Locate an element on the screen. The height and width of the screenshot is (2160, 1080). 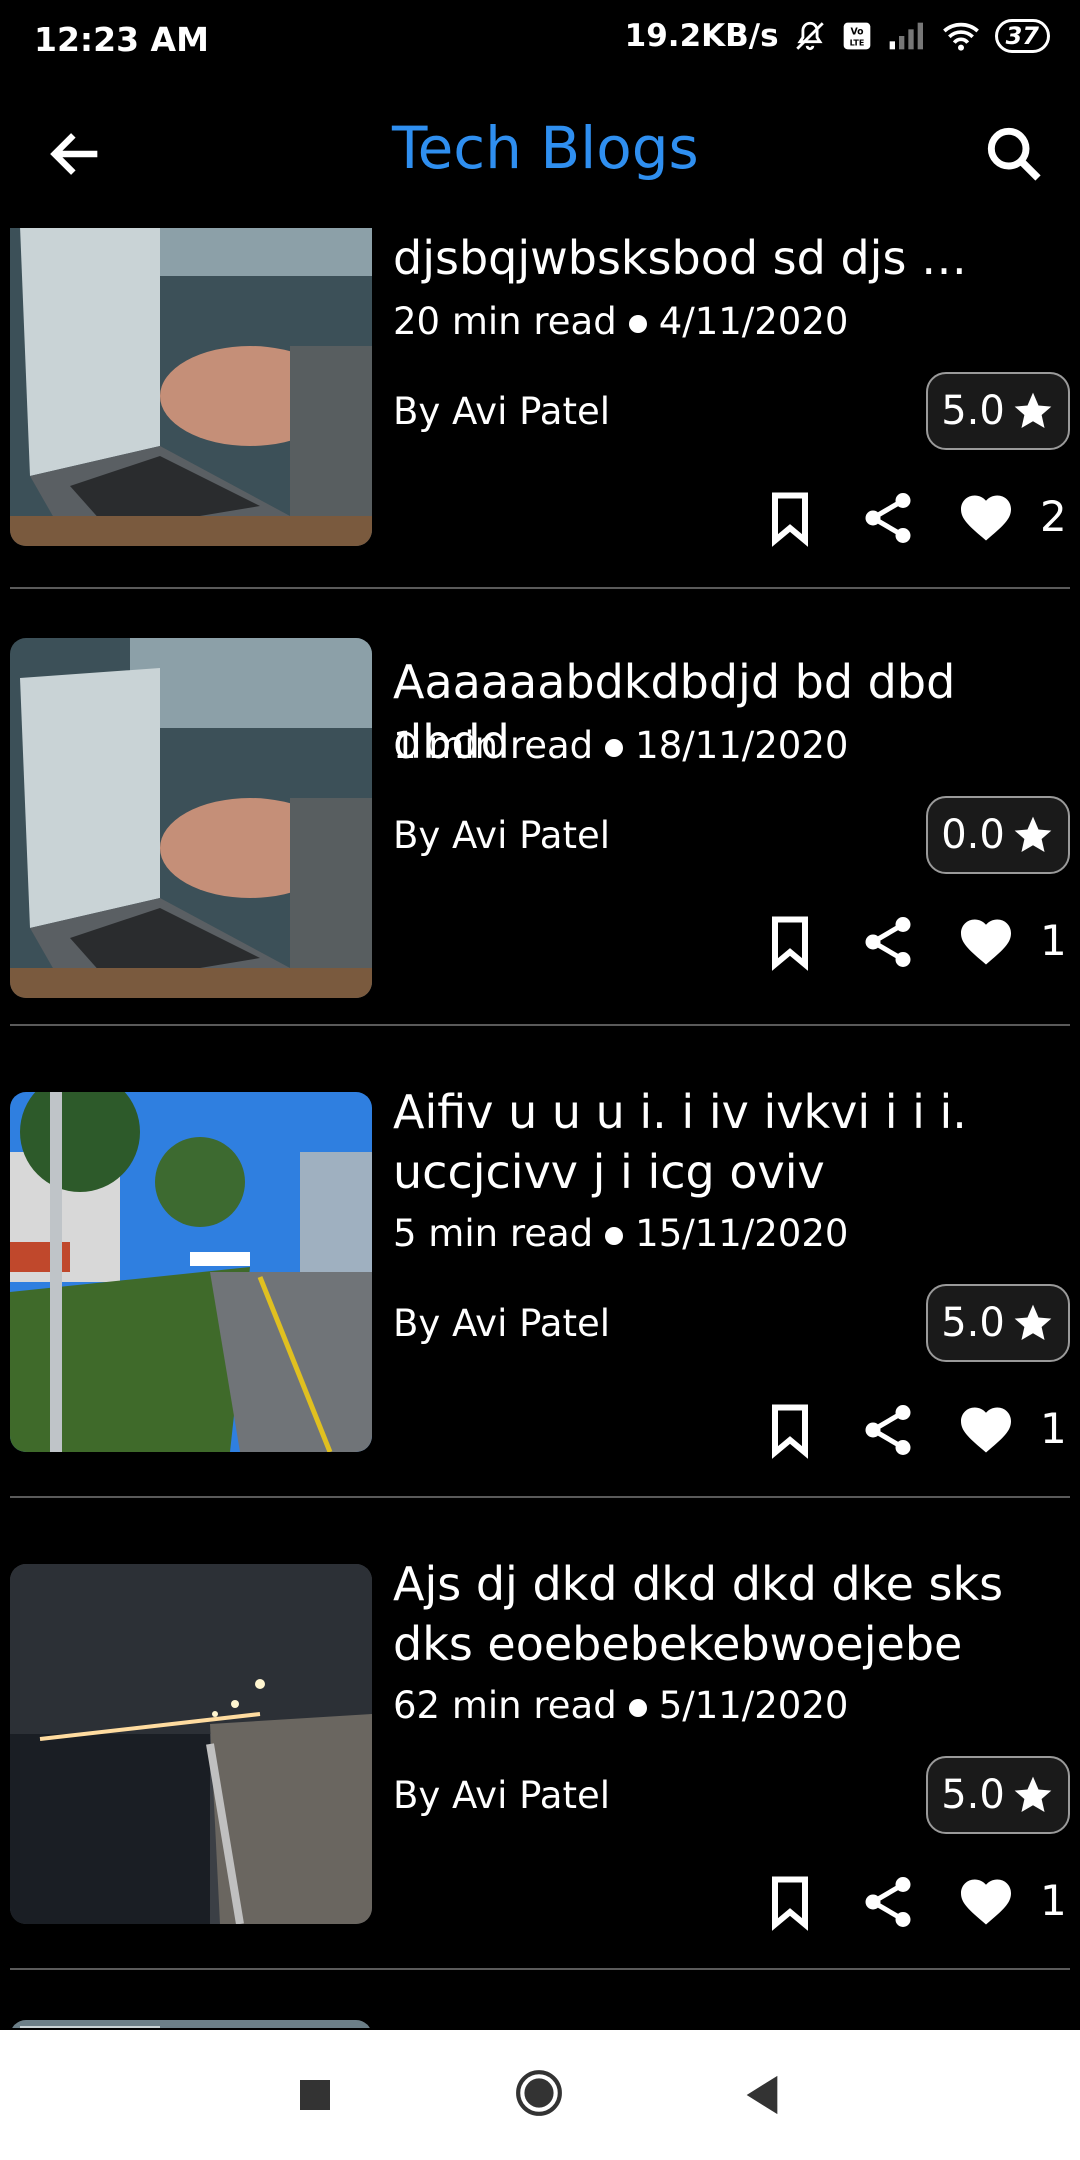
read-time: 20 min read is located at coordinates (505, 321).